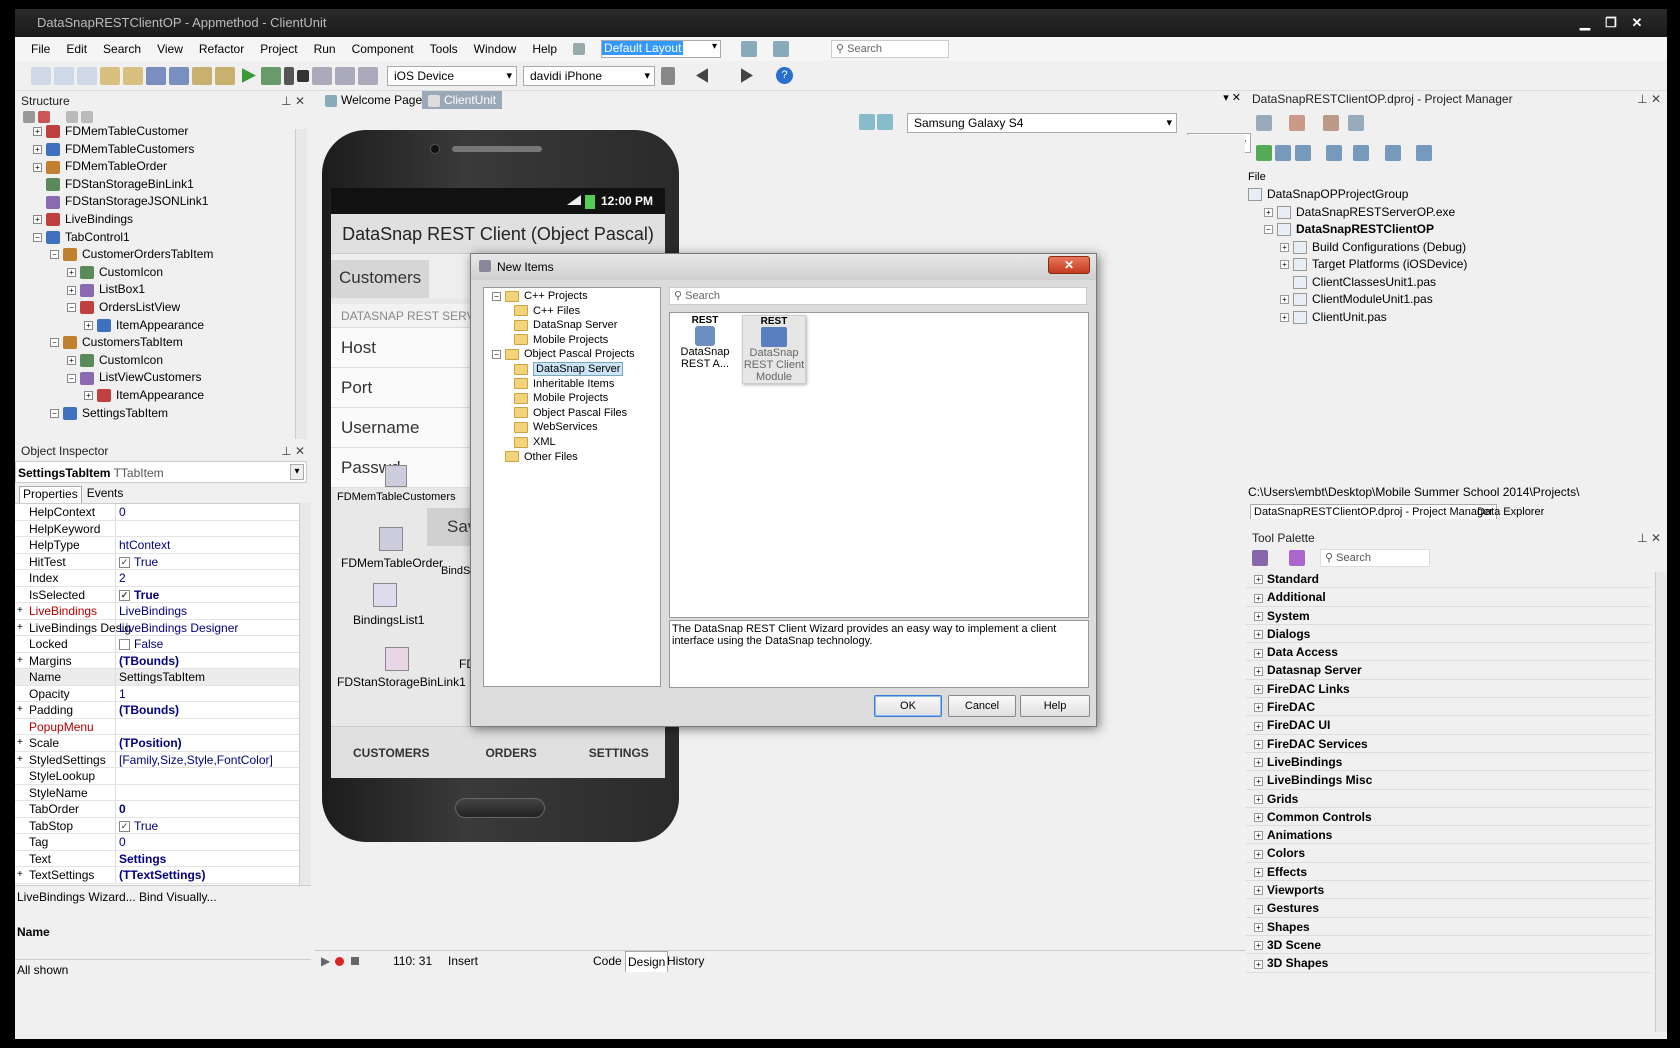 This screenshot has height=1048, width=1680. What do you see at coordinates (1424, 153) in the screenshot?
I see `deploy-icon` at bounding box center [1424, 153].